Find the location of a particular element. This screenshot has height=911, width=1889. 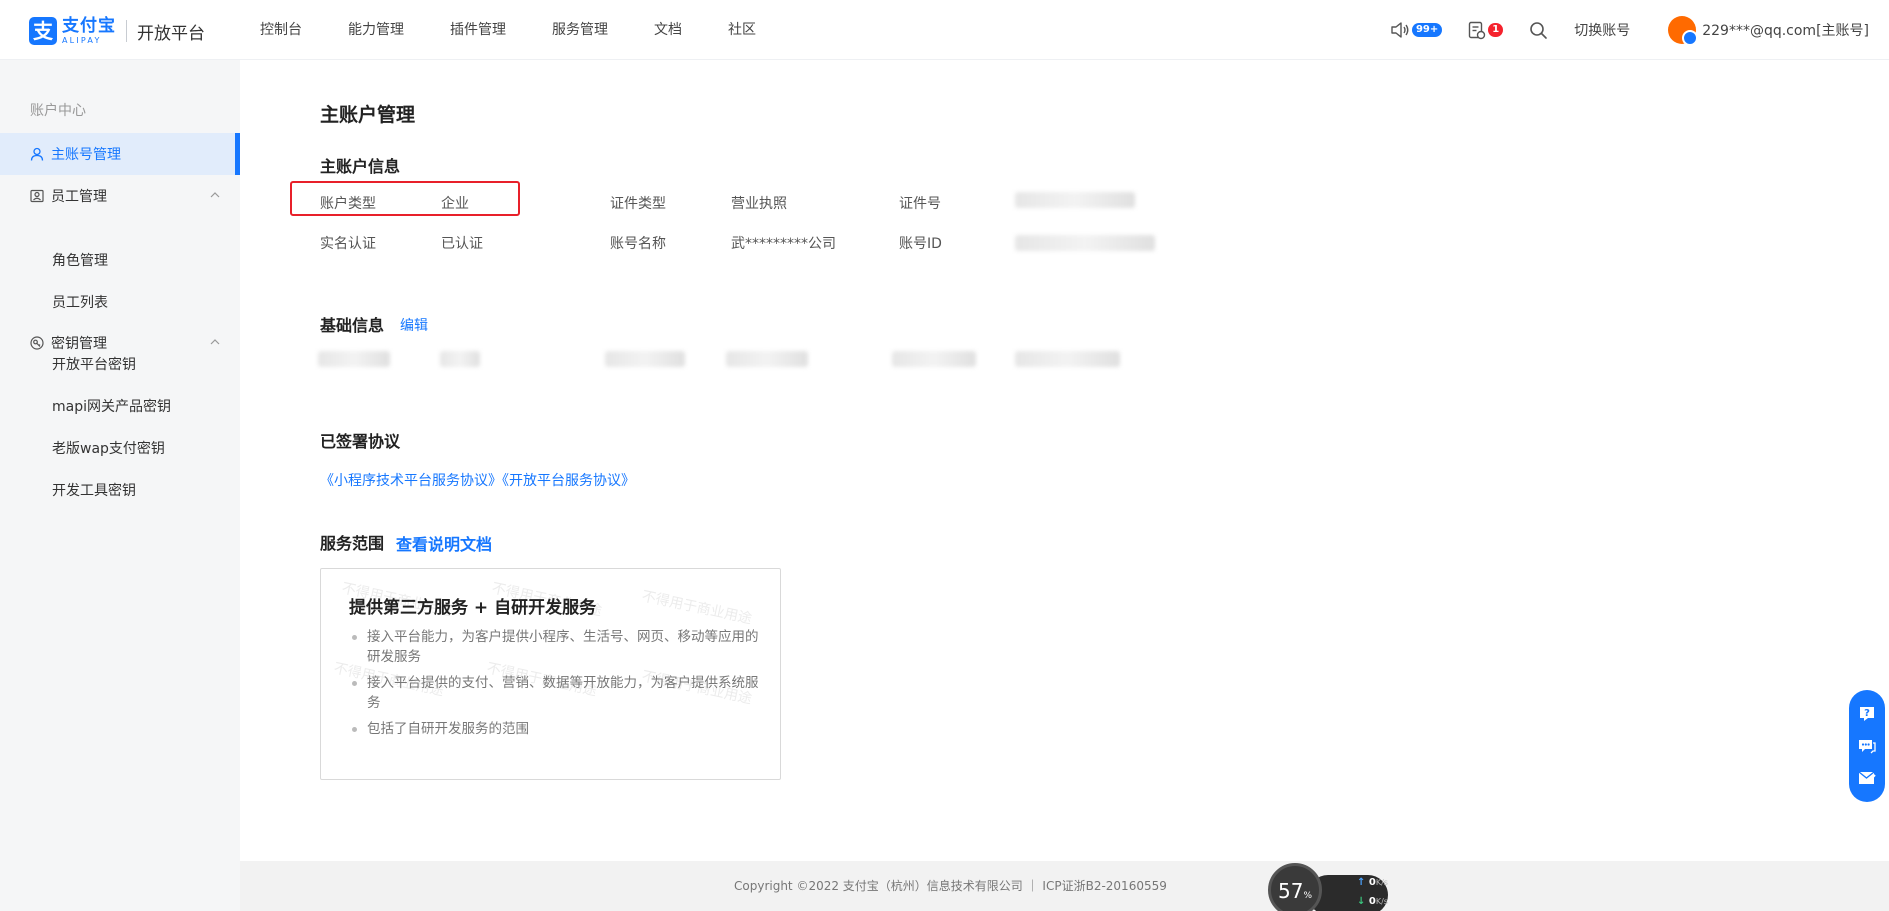

nav-console: 控制台 is located at coordinates (281, 30).